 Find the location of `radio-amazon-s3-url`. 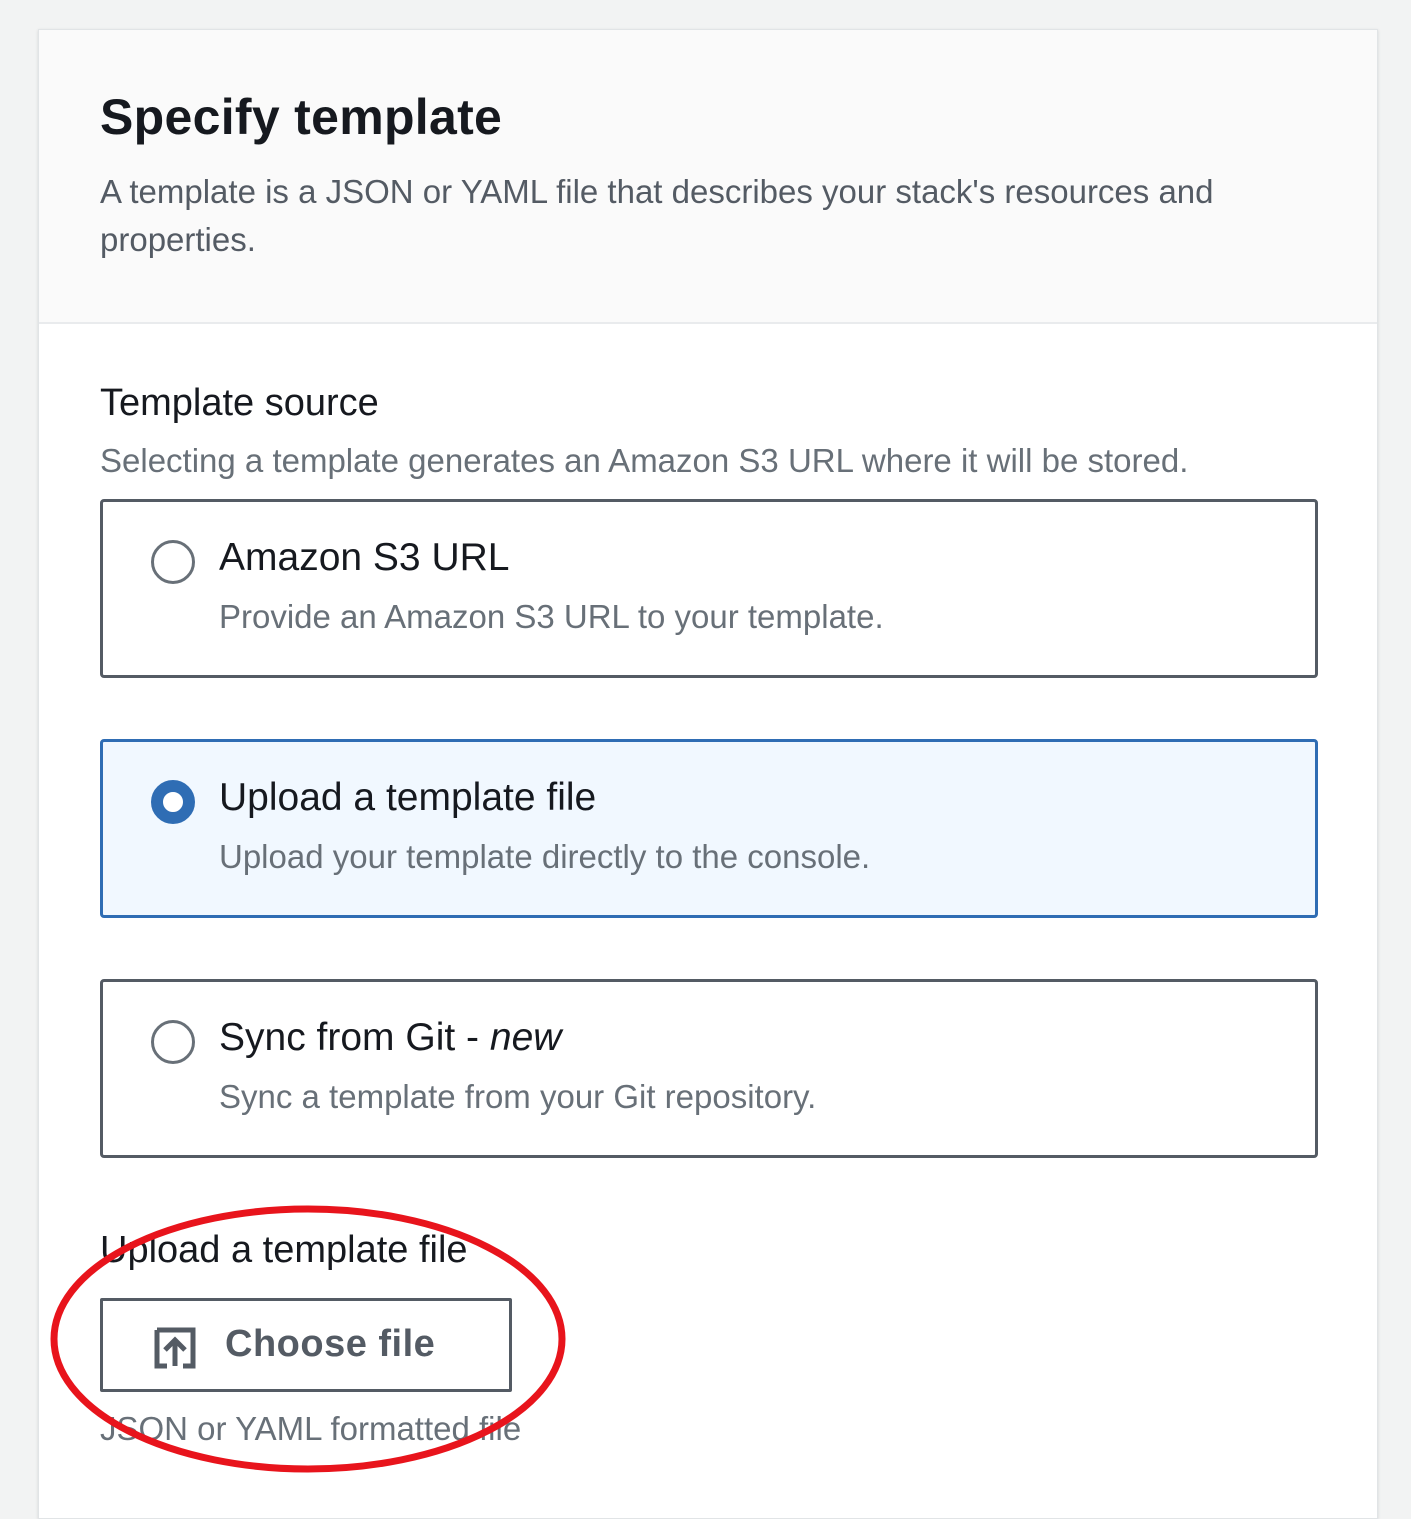

radio-amazon-s3-url is located at coordinates (173, 562).